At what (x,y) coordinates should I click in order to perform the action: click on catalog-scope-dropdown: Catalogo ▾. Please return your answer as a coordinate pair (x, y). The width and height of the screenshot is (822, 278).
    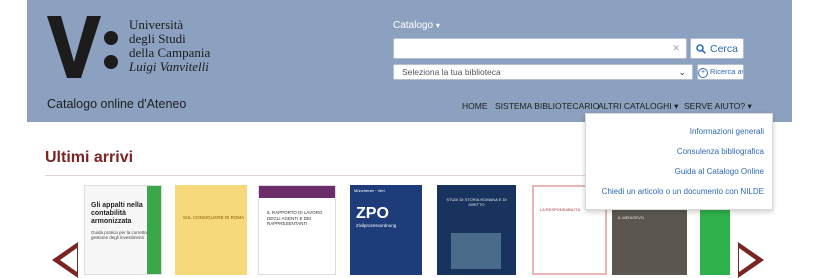
    Looking at the image, I should click on (416, 25).